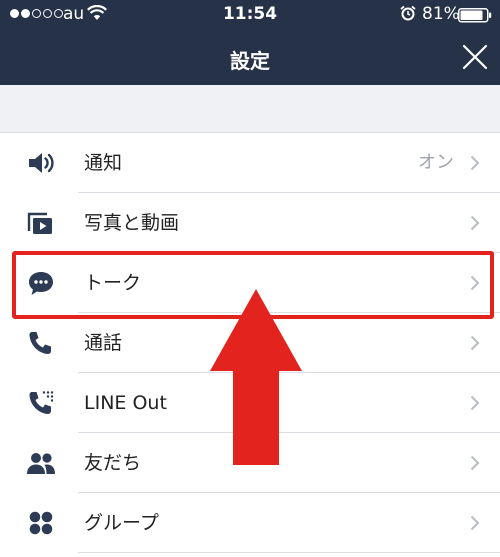 This screenshot has width=500, height=557. I want to click on arrow-up-annotation, so click(256, 377).